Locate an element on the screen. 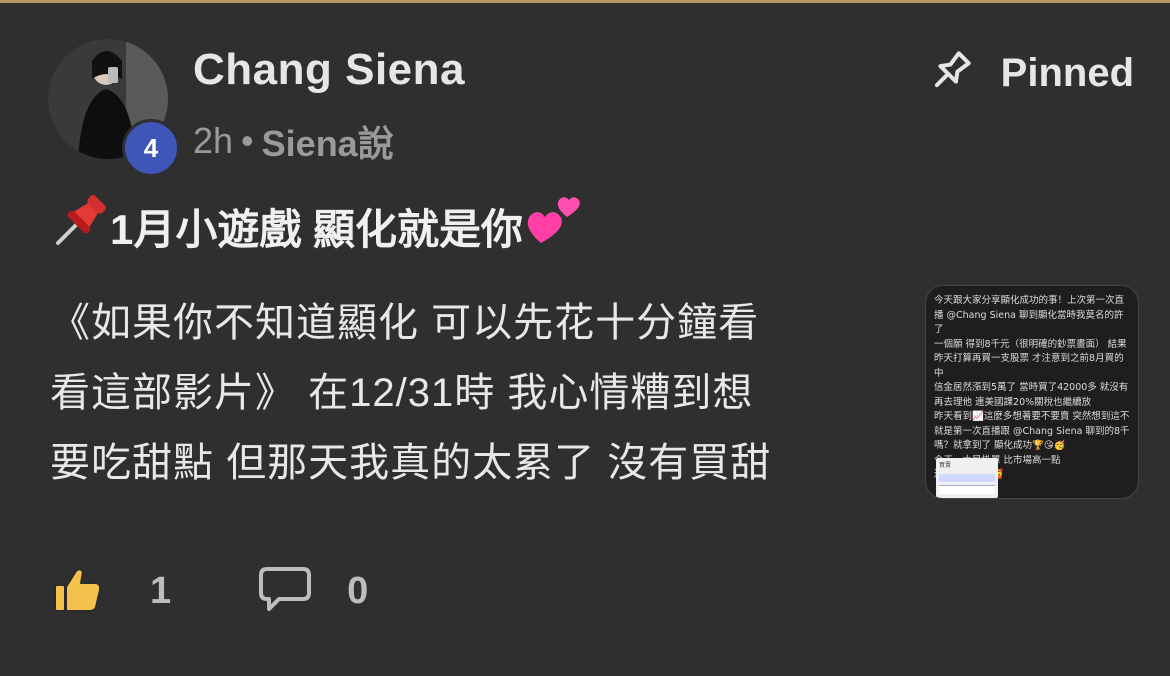  thumbnail-table-label: 買賣 is located at coordinates (945, 466).